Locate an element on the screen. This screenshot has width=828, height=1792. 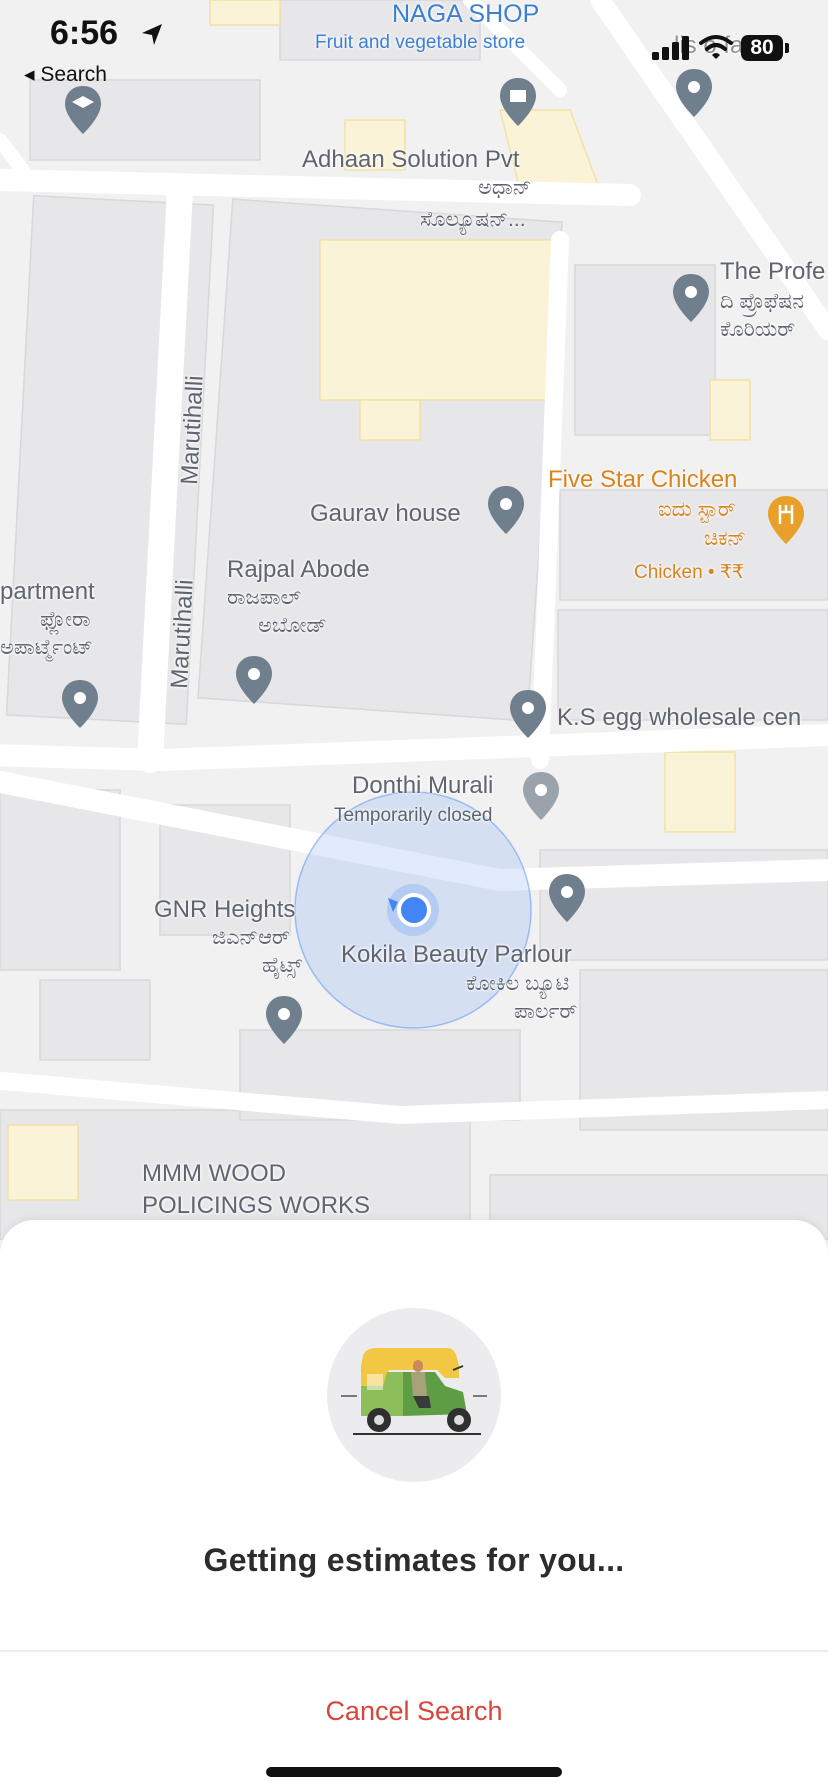
poi-name: The Profe is located at coordinates (772, 272).